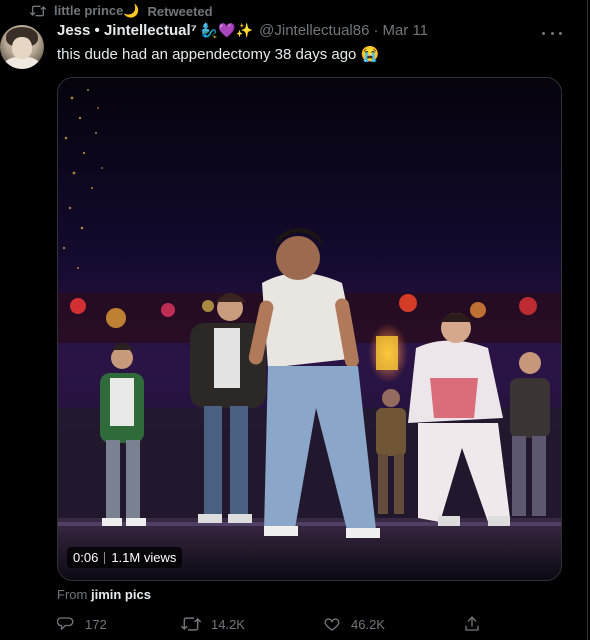 The image size is (590, 640). Describe the element at coordinates (180, 11) in the screenshot. I see `retweeted-label: Retweeted` at that location.